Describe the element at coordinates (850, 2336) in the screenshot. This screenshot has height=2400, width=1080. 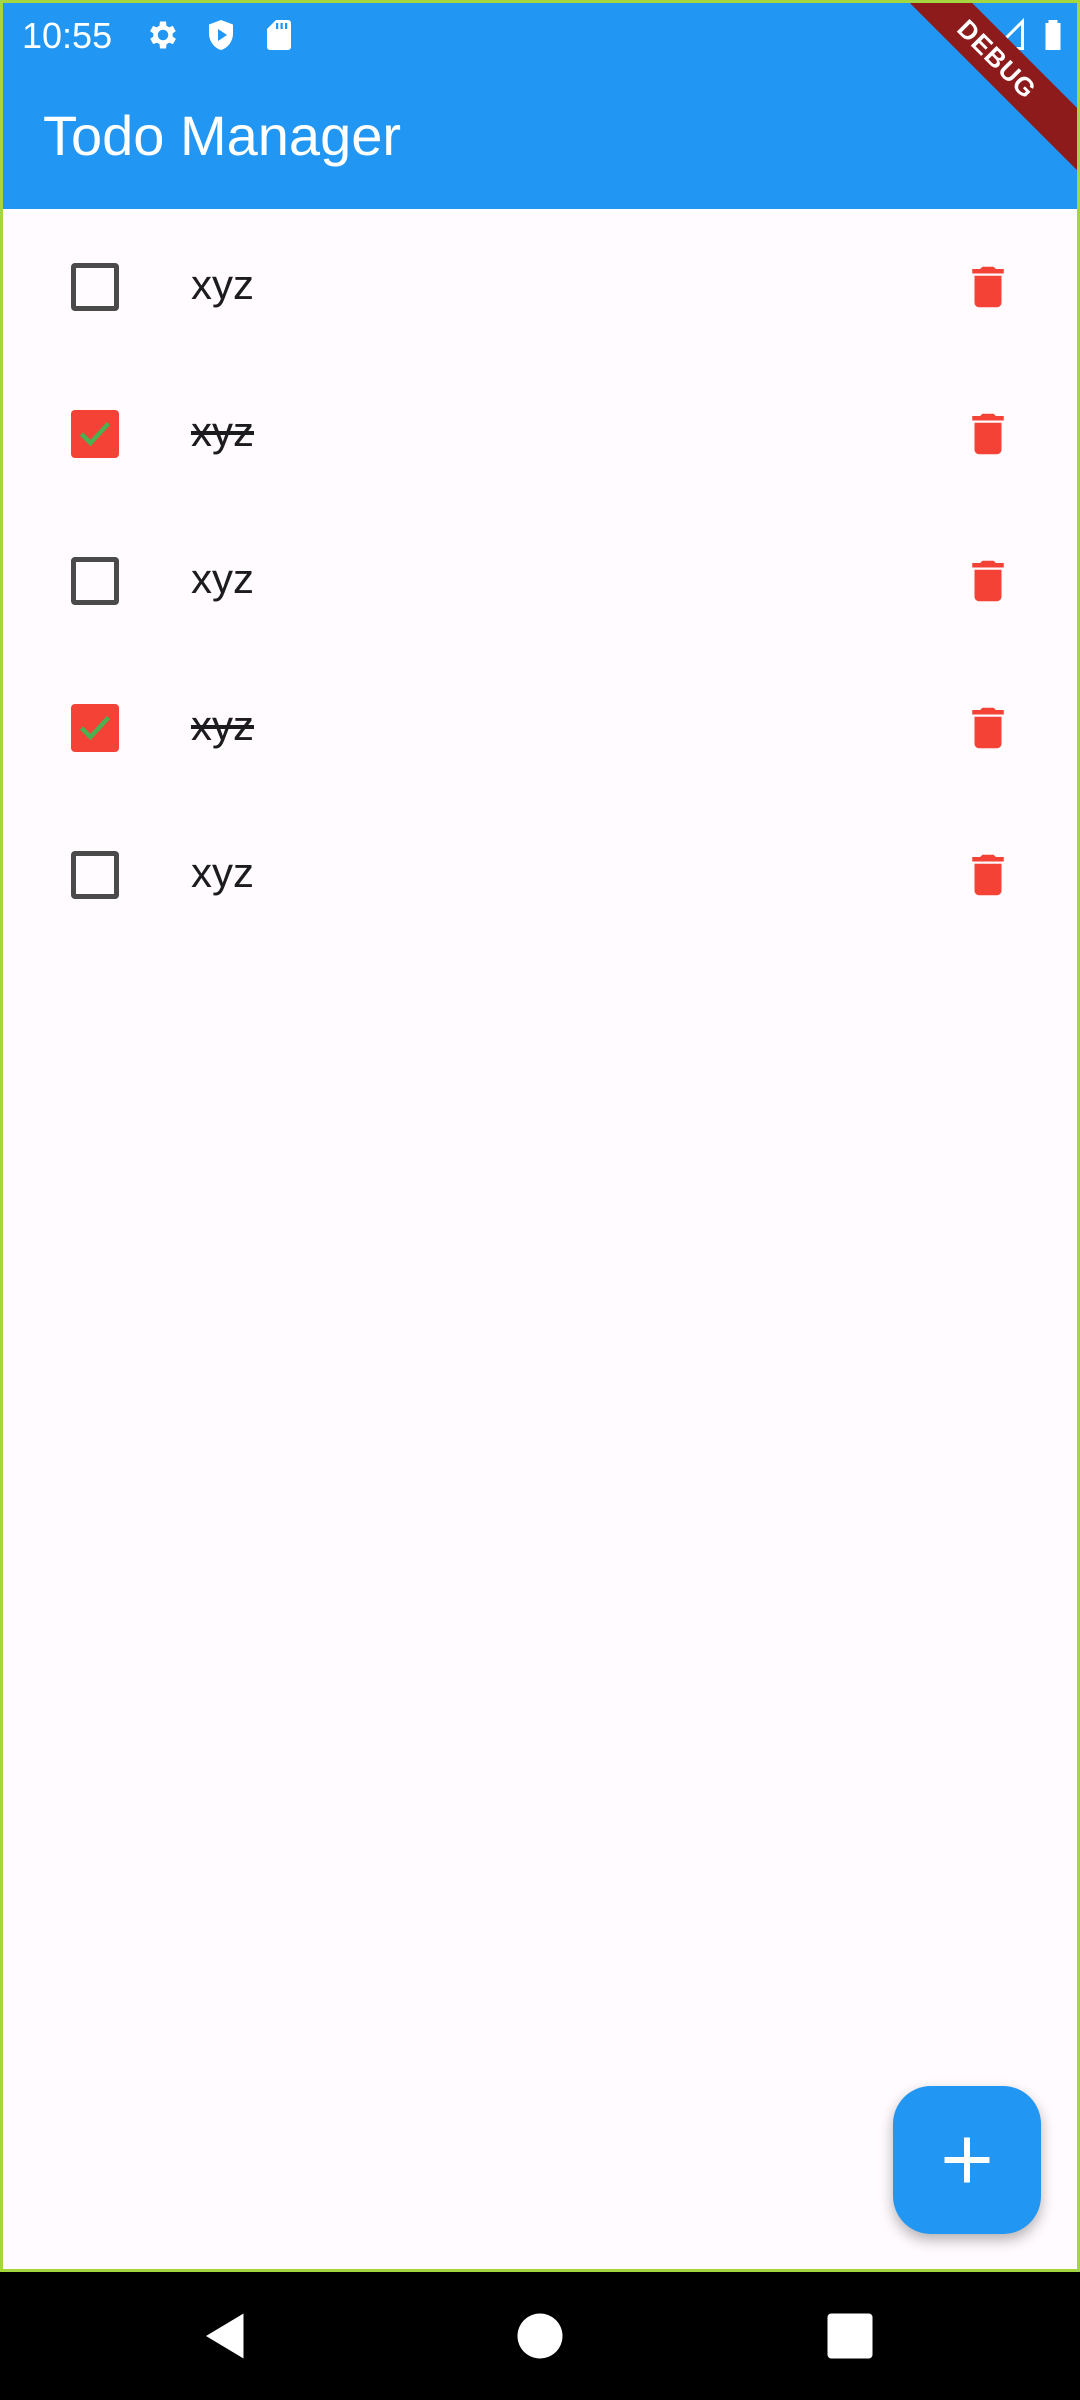
I see `recents-icon` at that location.